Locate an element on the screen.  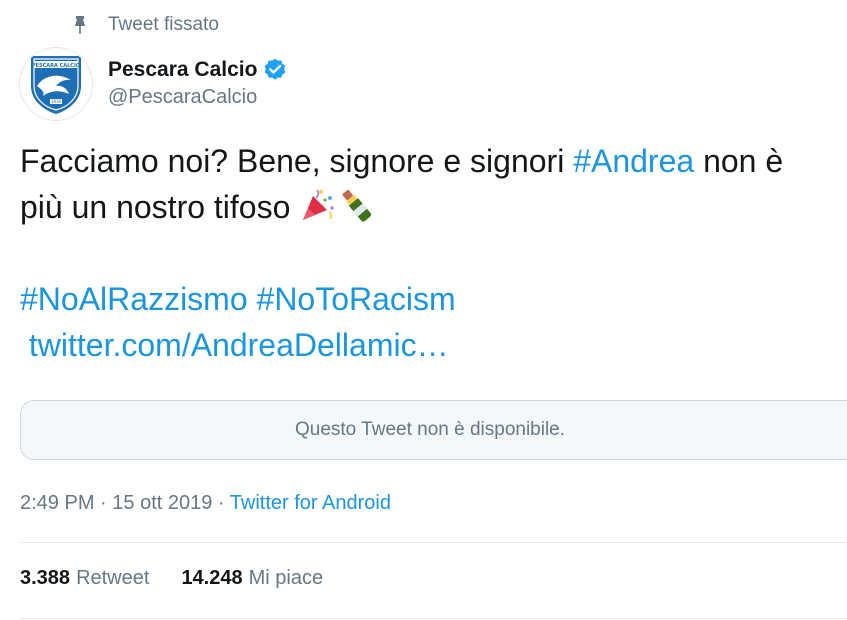
retweet-label: Retweet is located at coordinates (113, 578).